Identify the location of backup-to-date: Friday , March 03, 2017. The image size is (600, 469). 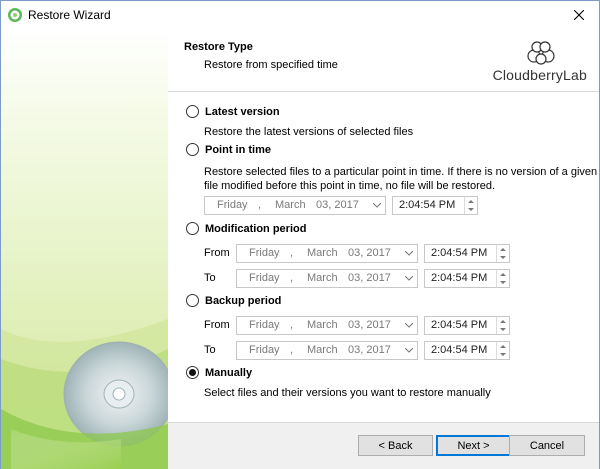
(327, 350).